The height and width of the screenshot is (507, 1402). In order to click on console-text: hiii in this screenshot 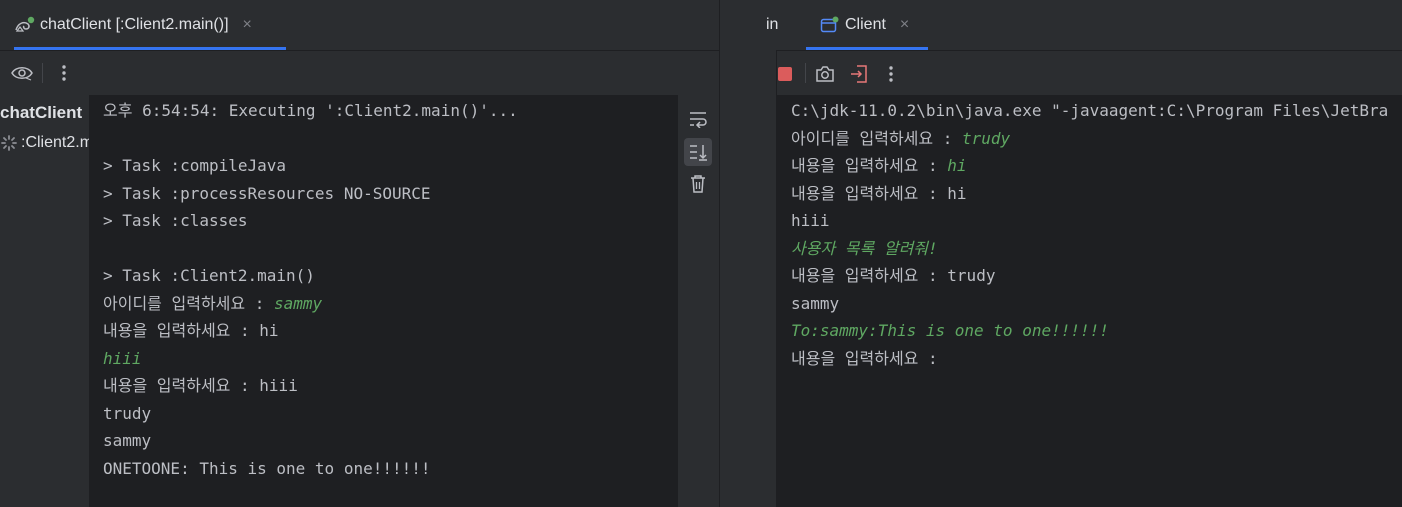, I will do `click(810, 220)`.